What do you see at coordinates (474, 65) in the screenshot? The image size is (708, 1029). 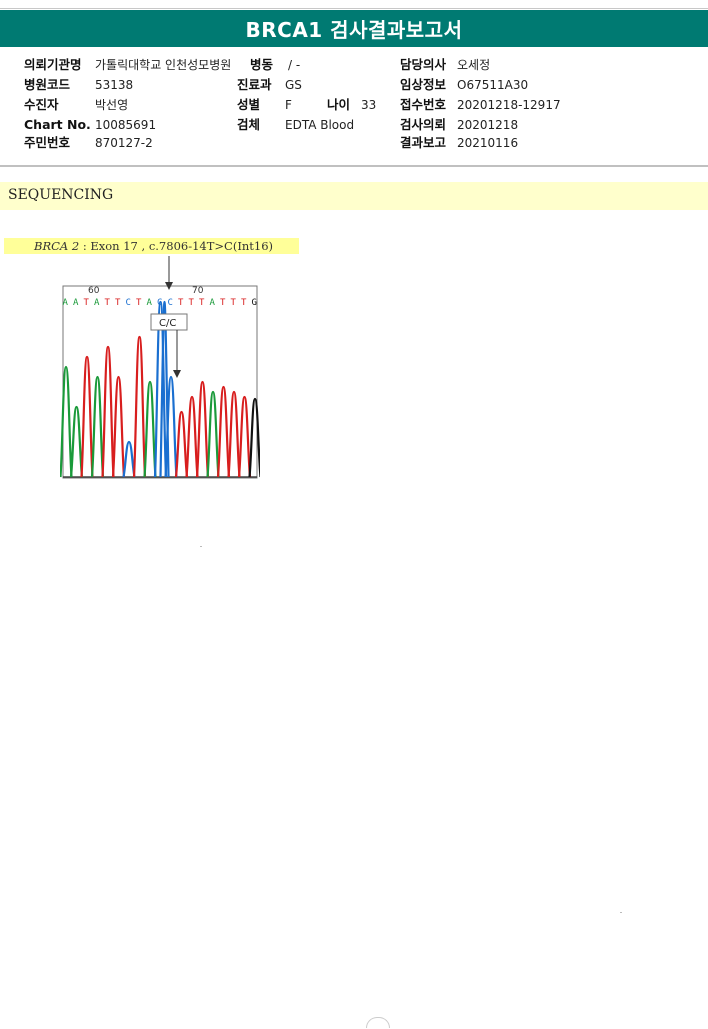 I see `doctor-value: 오세정` at bounding box center [474, 65].